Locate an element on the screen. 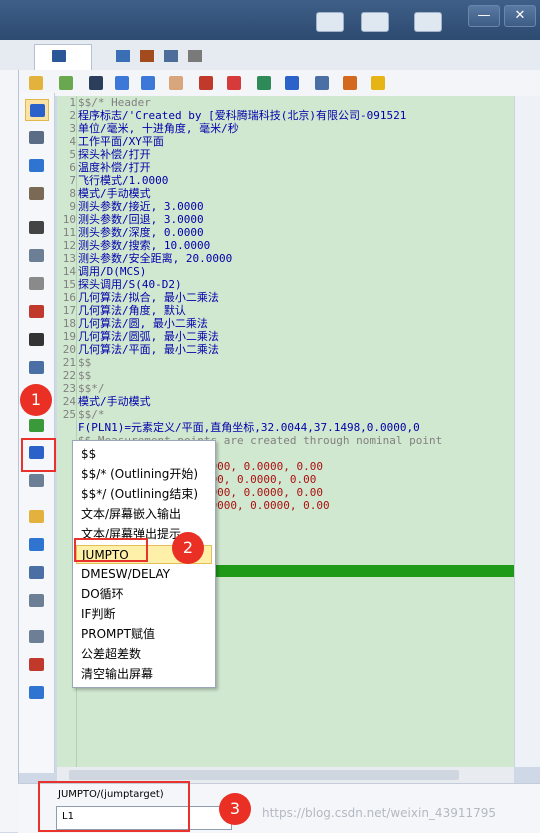  network-icon is located at coordinates (330, 22).